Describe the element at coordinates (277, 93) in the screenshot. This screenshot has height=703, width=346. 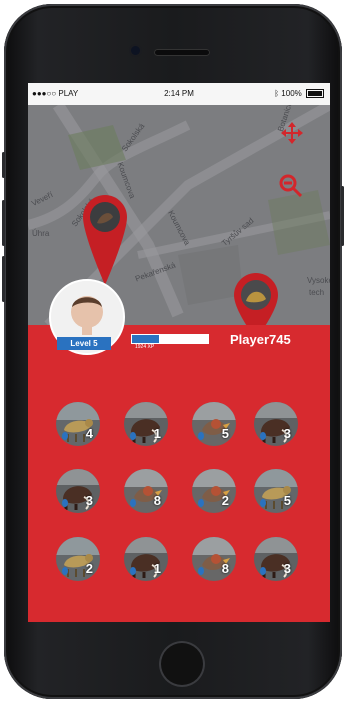
I see `bluetooth-icon: ᛒ` at that location.